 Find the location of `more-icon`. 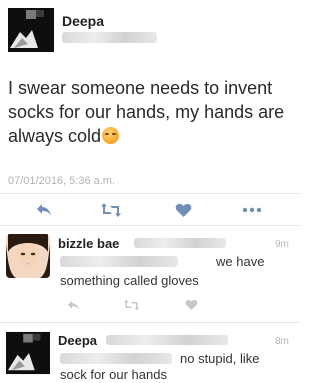

more-icon is located at coordinates (252, 210).